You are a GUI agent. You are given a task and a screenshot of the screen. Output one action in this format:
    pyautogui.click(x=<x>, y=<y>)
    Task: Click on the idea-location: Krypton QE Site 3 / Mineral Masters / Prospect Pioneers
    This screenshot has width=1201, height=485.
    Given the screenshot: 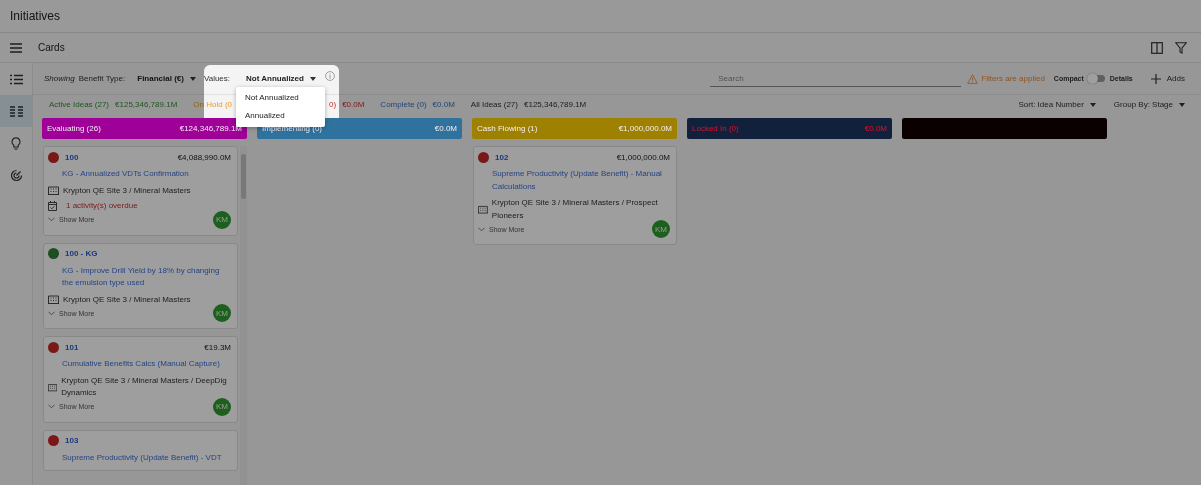 What is the action you would take?
    pyautogui.click(x=575, y=209)
    